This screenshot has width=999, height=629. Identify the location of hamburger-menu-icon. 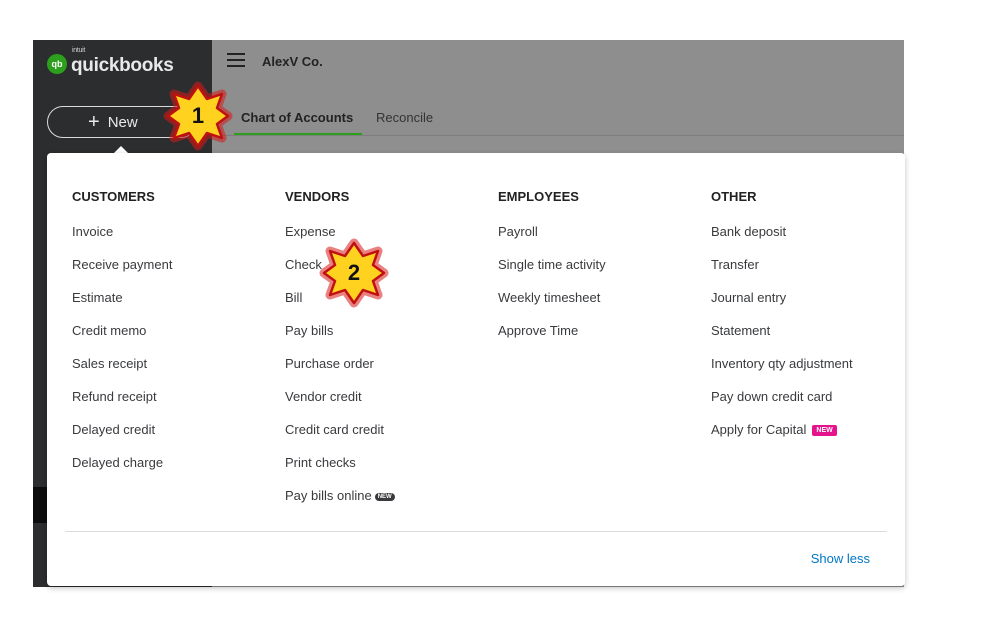
(236, 60).